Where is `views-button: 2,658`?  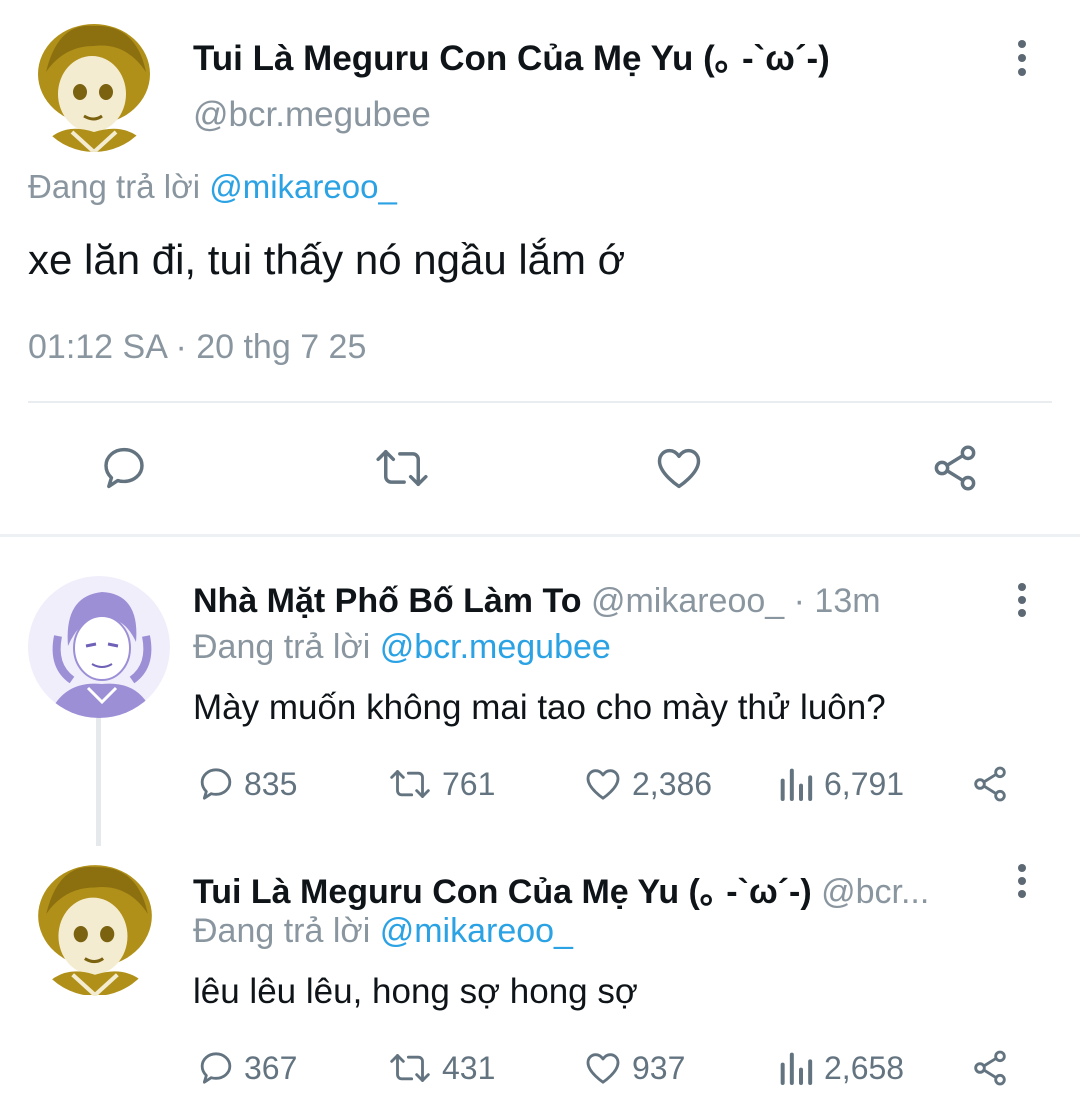
views-button: 2,658 is located at coordinates (840, 1068).